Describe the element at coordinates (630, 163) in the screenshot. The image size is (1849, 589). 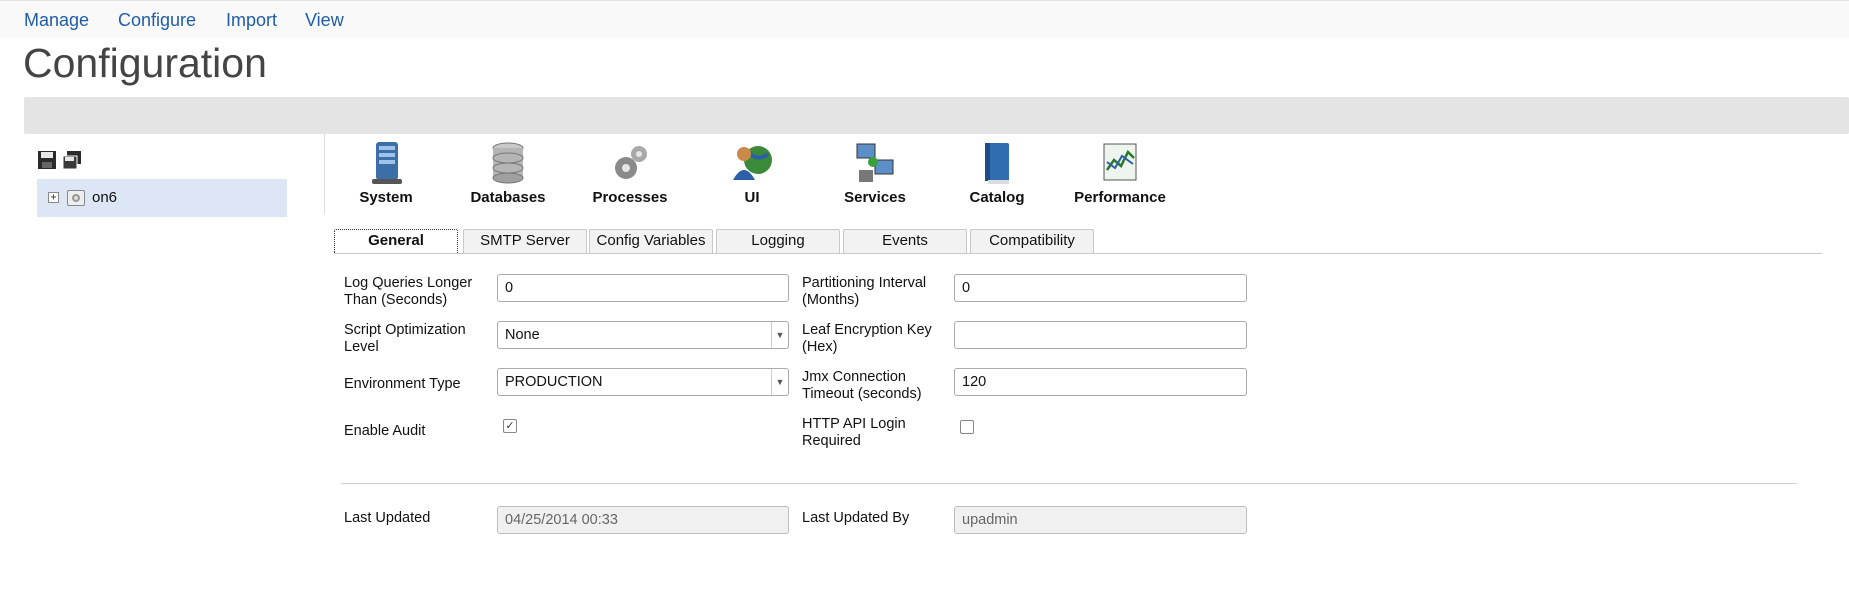
I see `gears-icon` at that location.